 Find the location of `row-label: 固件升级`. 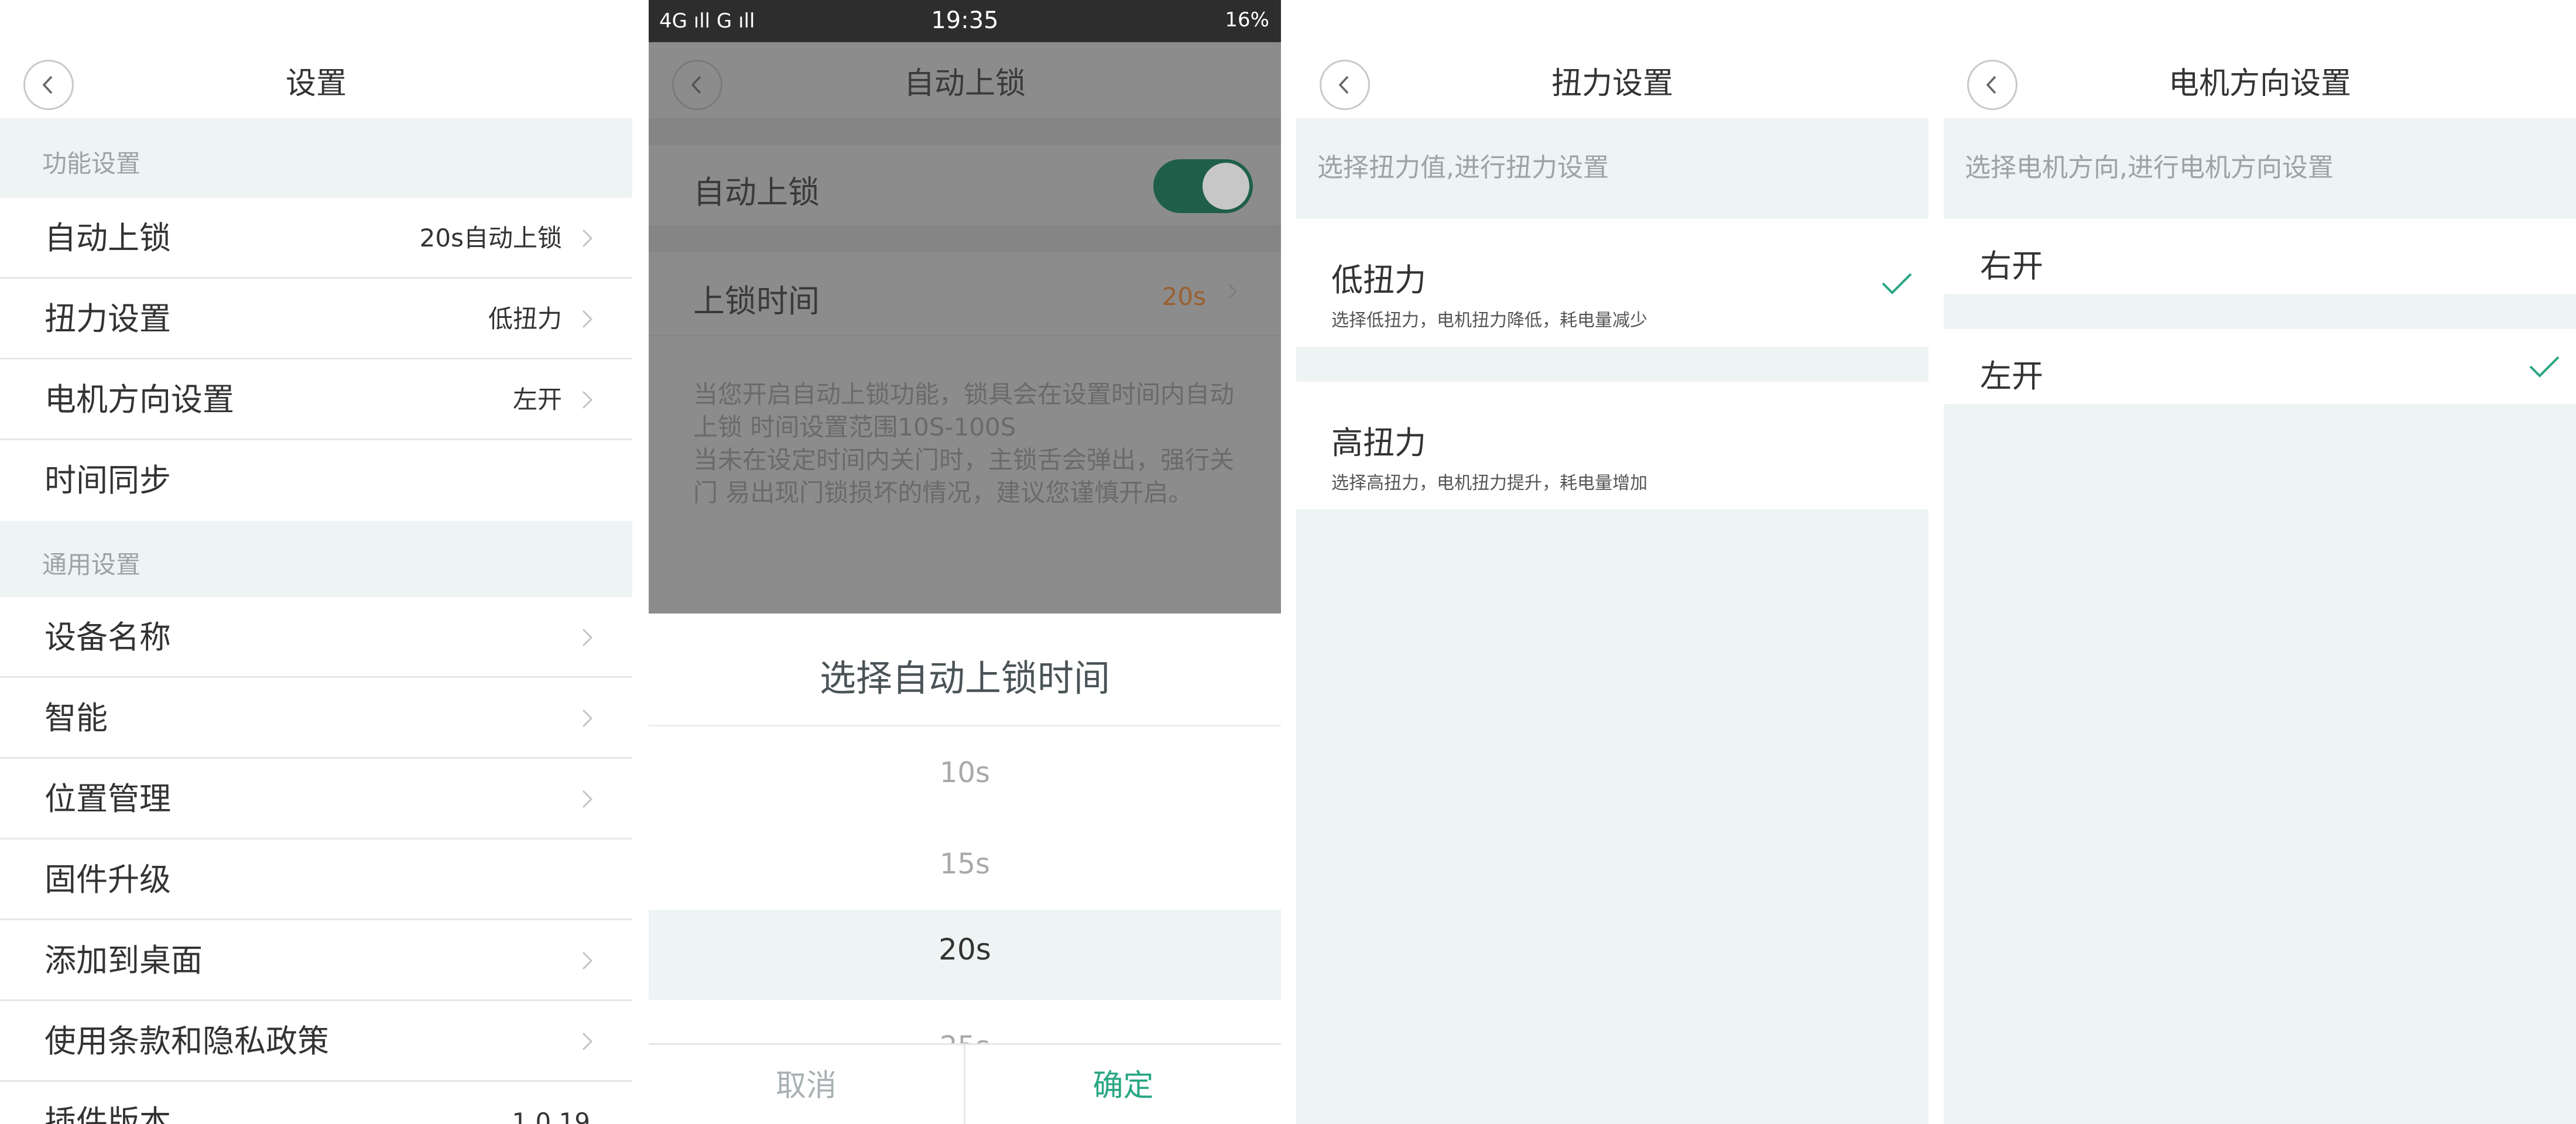

row-label: 固件升级 is located at coordinates (107, 880).